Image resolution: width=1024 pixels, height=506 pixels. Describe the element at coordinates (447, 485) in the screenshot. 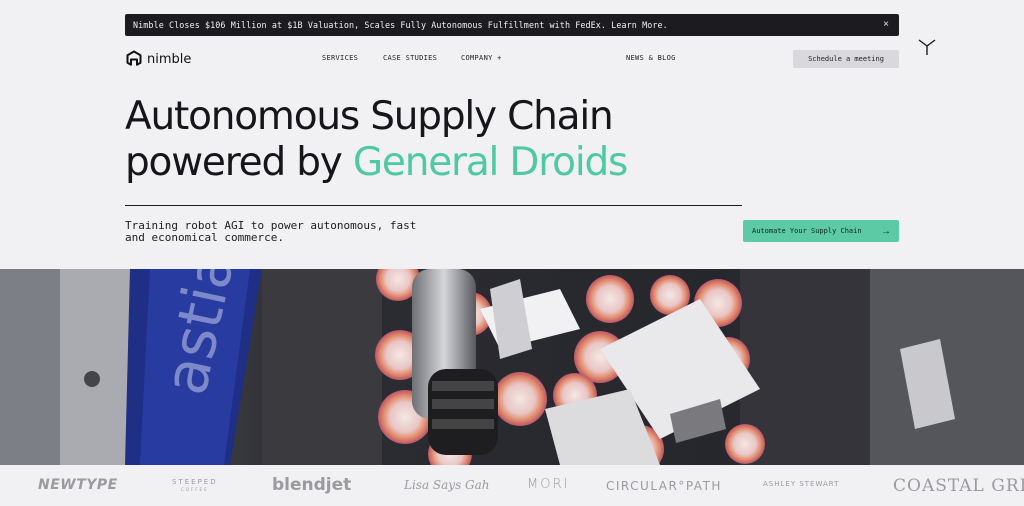

I see `partner-lisa-says-gah: Lisa Says Gah` at that location.